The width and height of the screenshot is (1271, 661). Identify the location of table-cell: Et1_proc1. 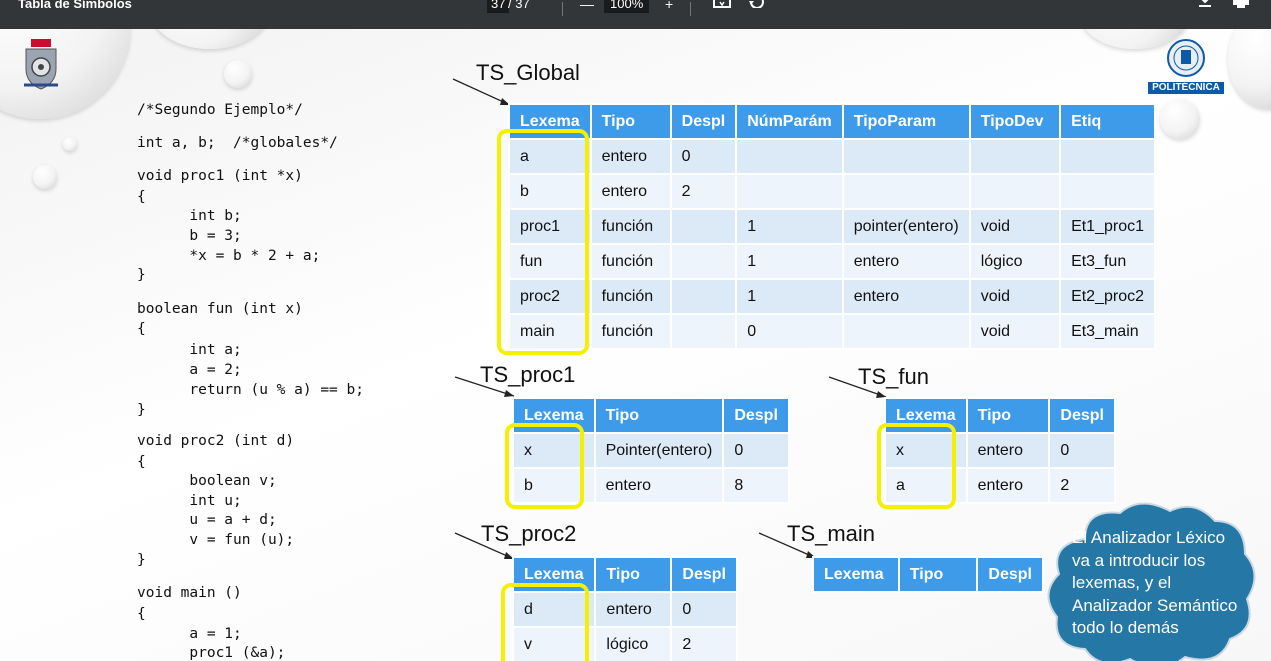
(1107, 226).